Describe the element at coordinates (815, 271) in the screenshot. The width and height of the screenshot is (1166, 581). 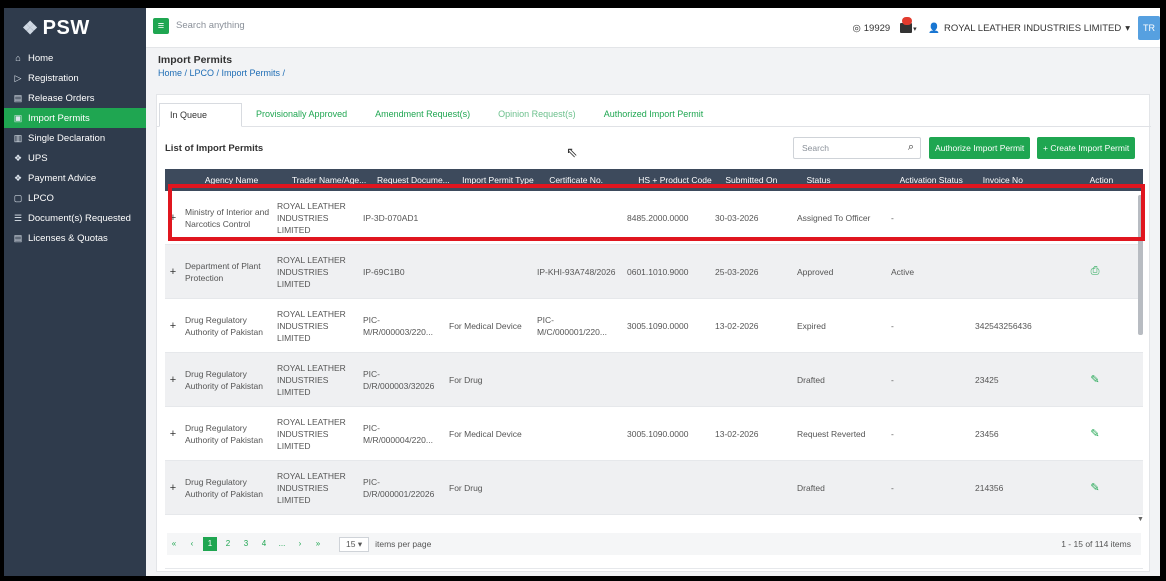
I see `cell-status: Approved` at that location.